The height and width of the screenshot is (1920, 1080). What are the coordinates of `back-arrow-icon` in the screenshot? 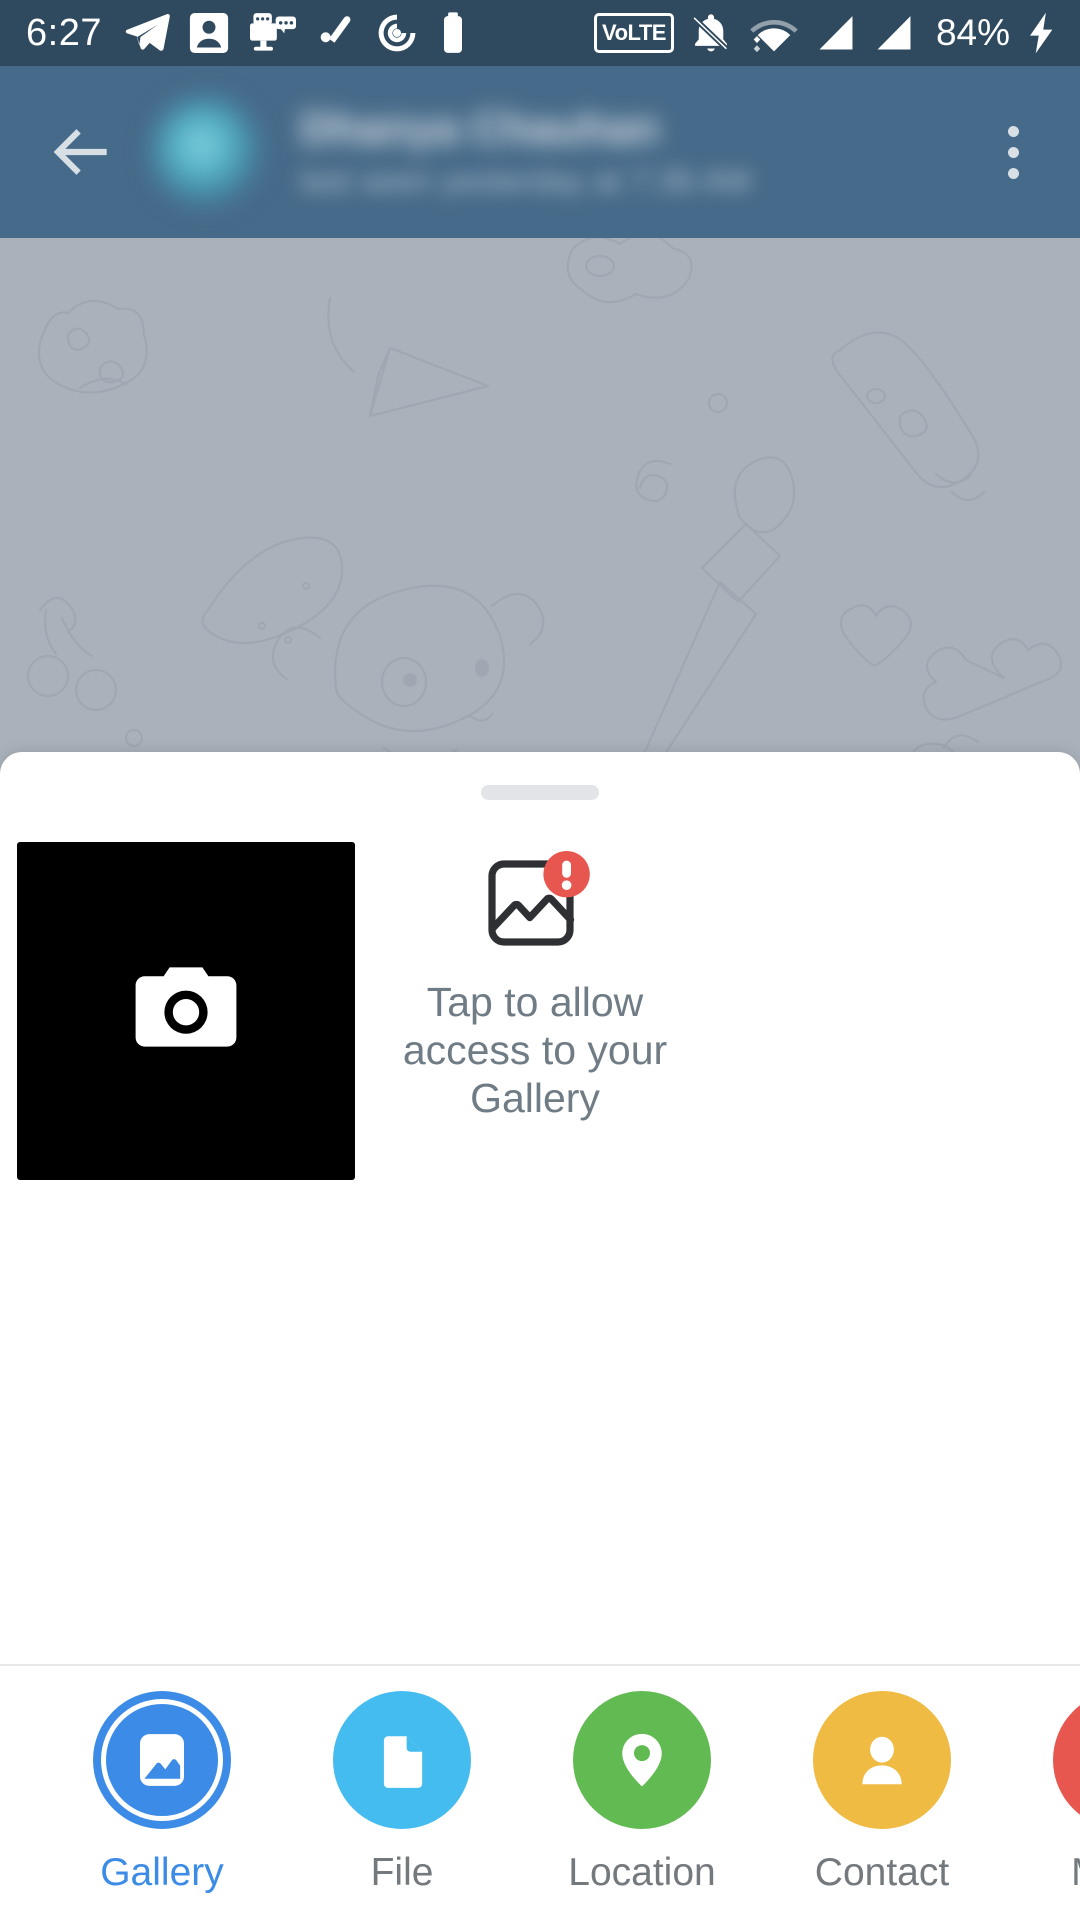 It's located at (80, 152).